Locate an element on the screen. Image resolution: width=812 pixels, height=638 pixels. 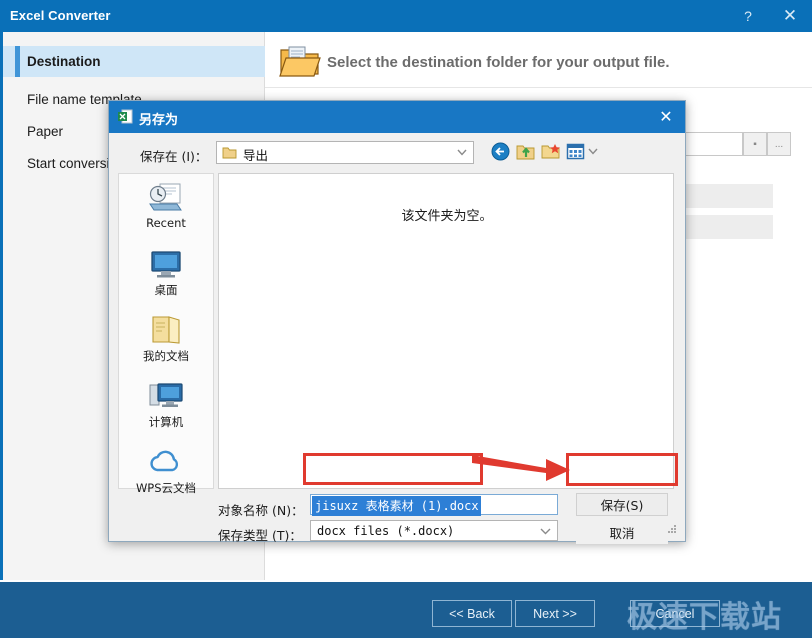
my-documents-icon is located at coordinates (166, 330).